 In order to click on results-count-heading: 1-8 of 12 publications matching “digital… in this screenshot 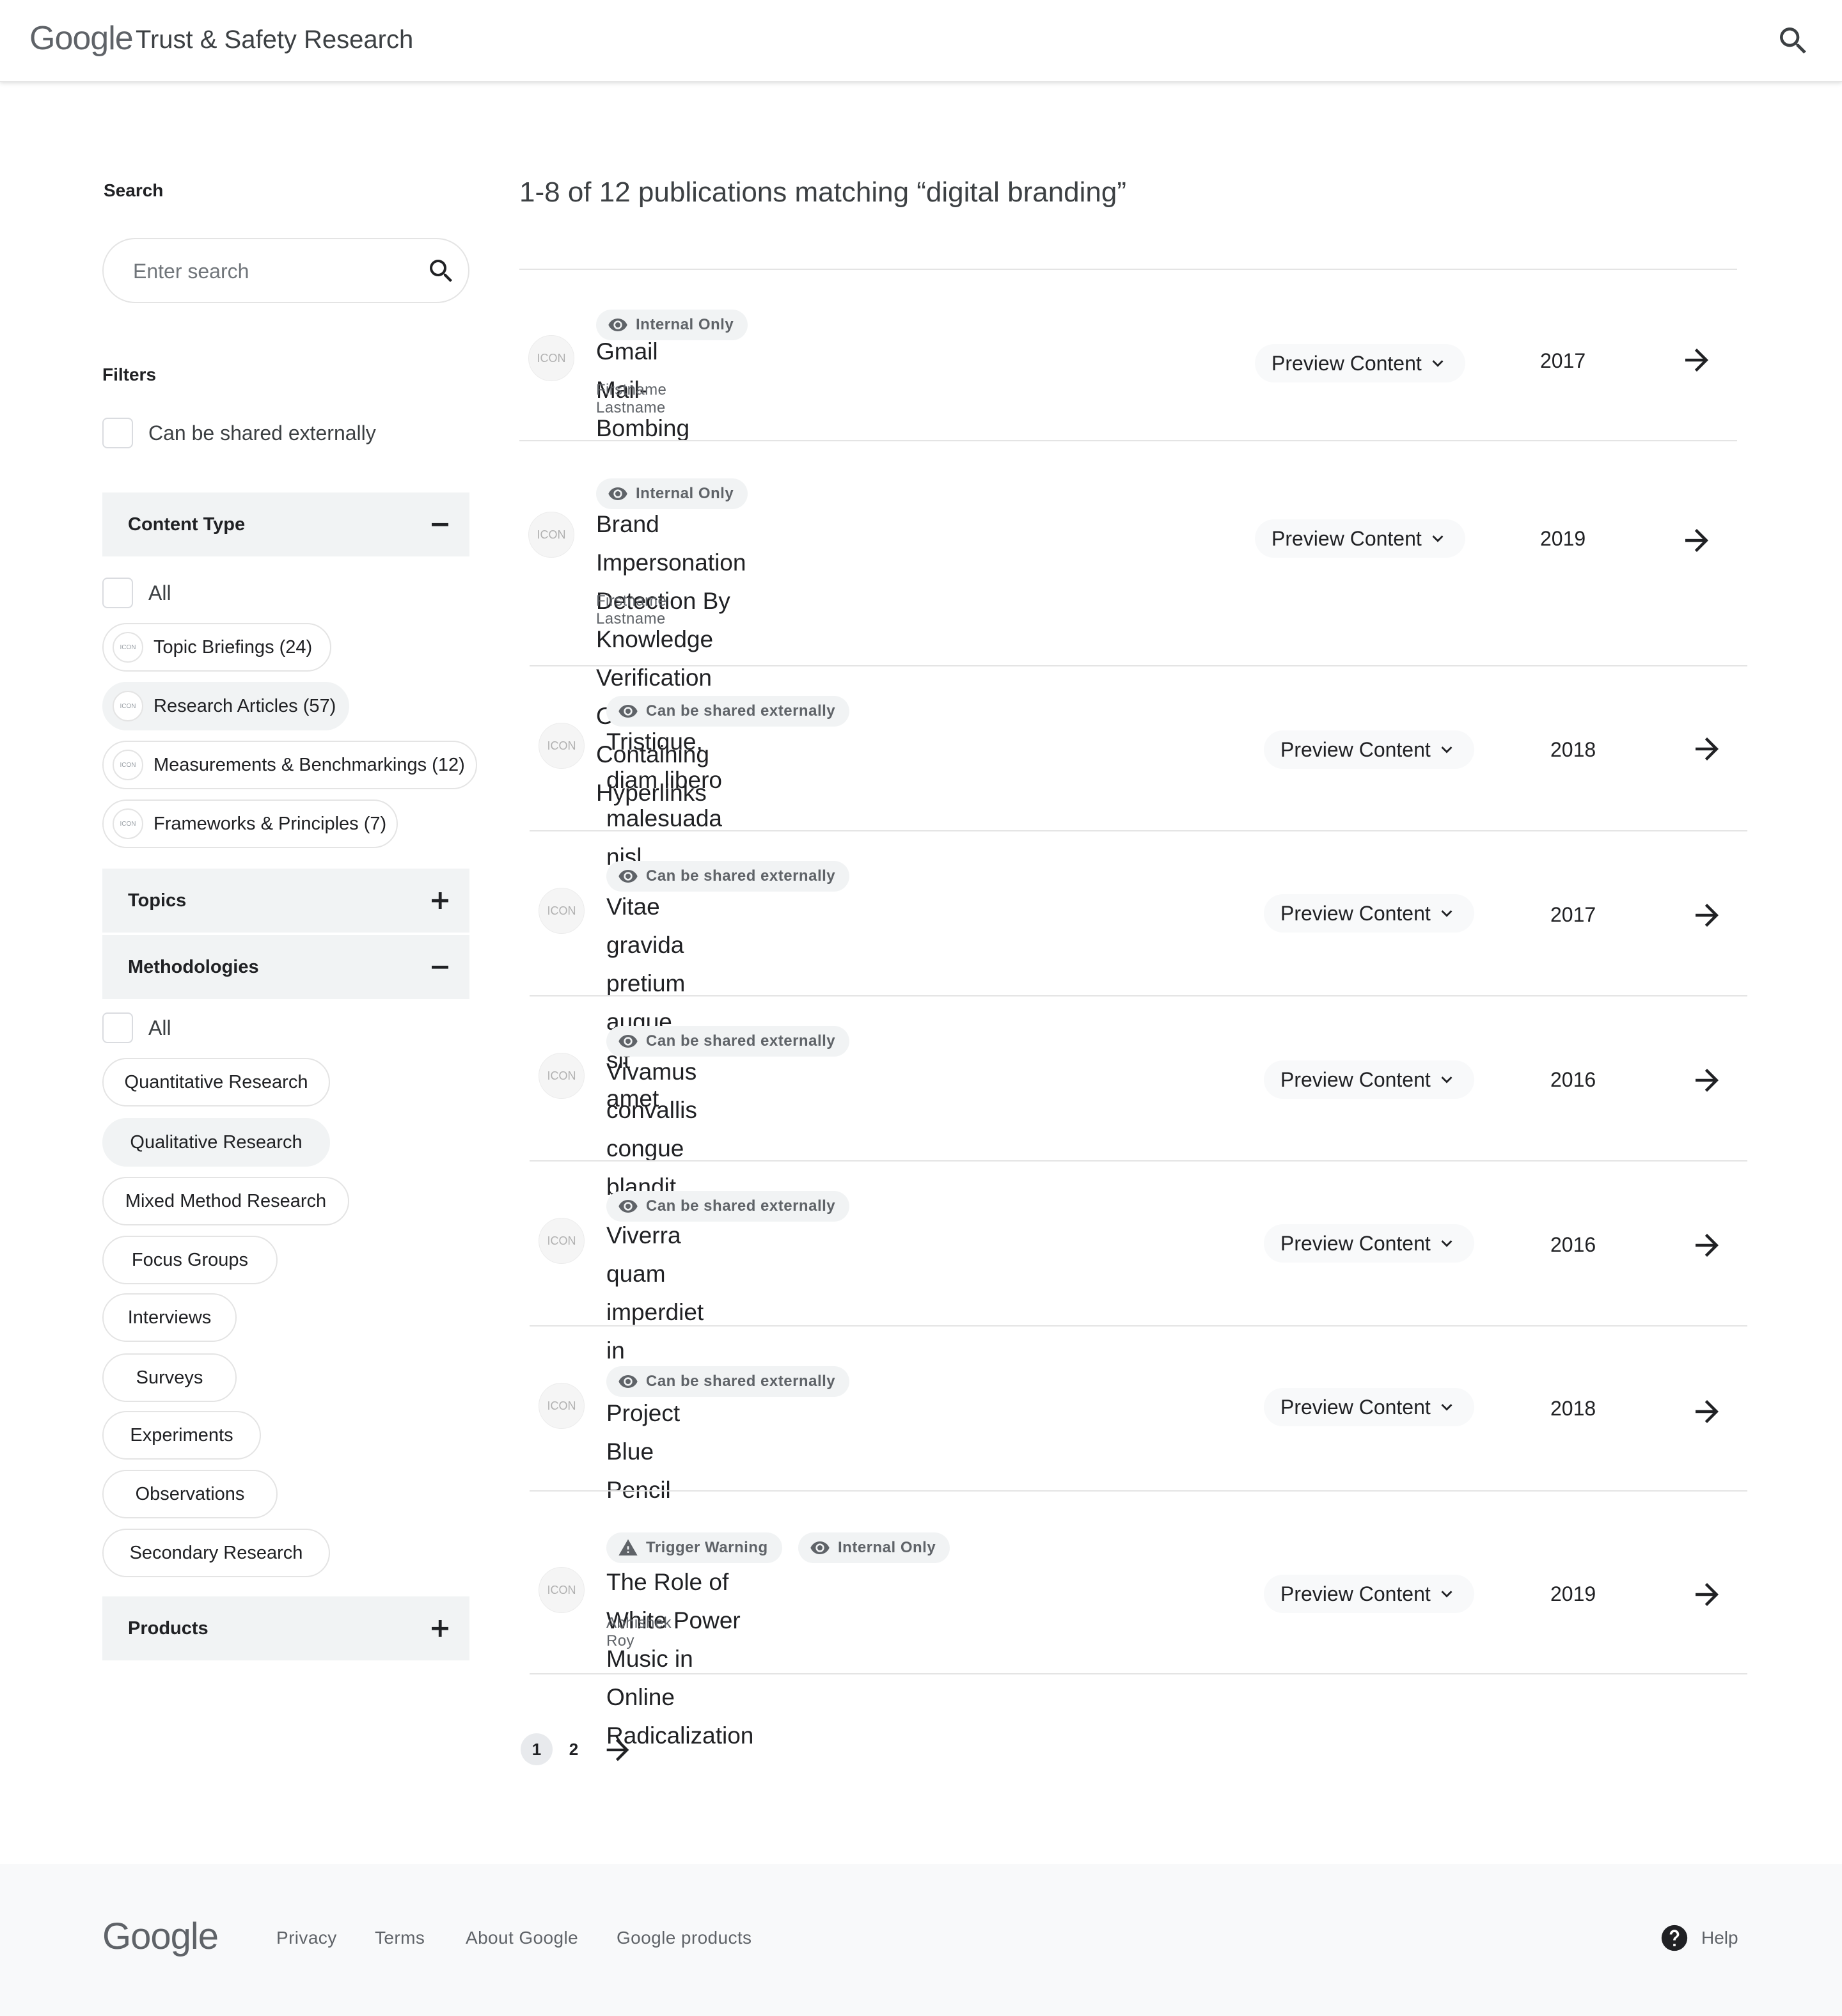, I will do `click(823, 192)`.